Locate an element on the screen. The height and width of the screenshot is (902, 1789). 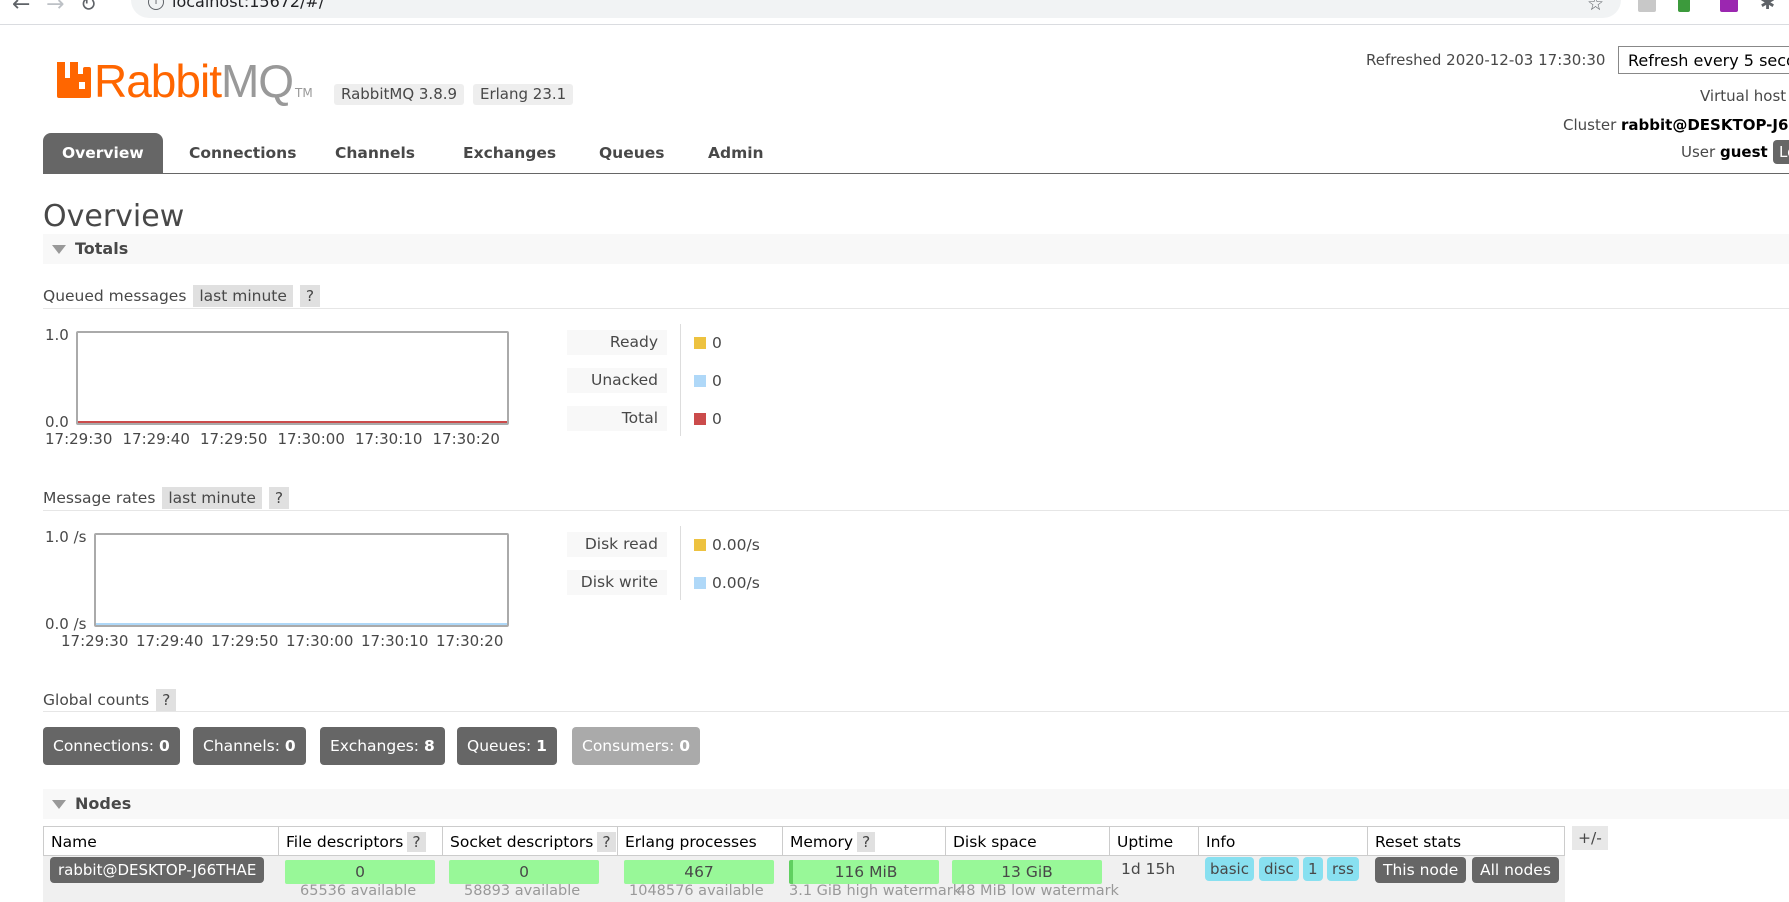
legend-disk-write-label: Disk write is located at coordinates (617, 582).